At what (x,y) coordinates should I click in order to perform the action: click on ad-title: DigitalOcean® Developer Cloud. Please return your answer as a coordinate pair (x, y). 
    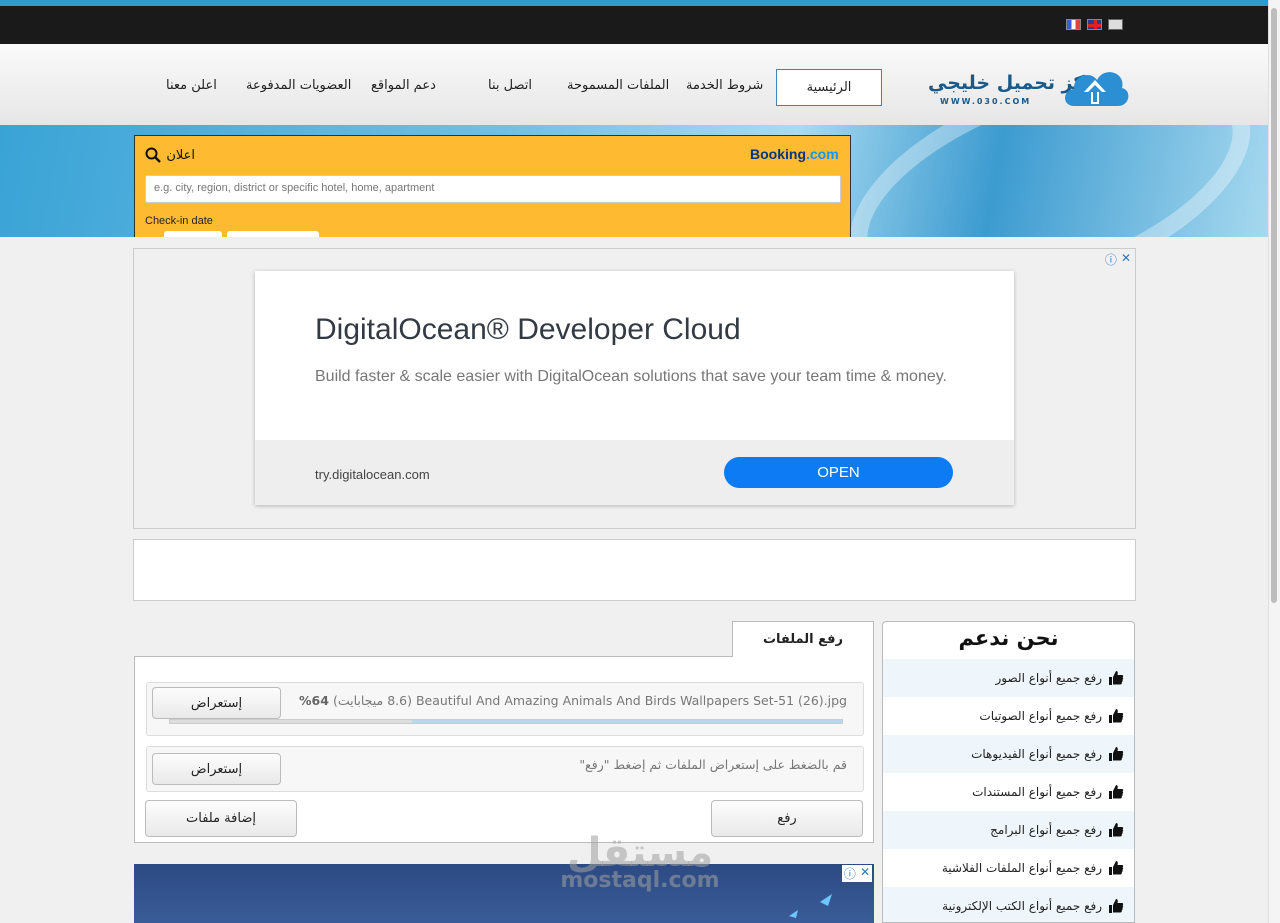
    Looking at the image, I should click on (528, 329).